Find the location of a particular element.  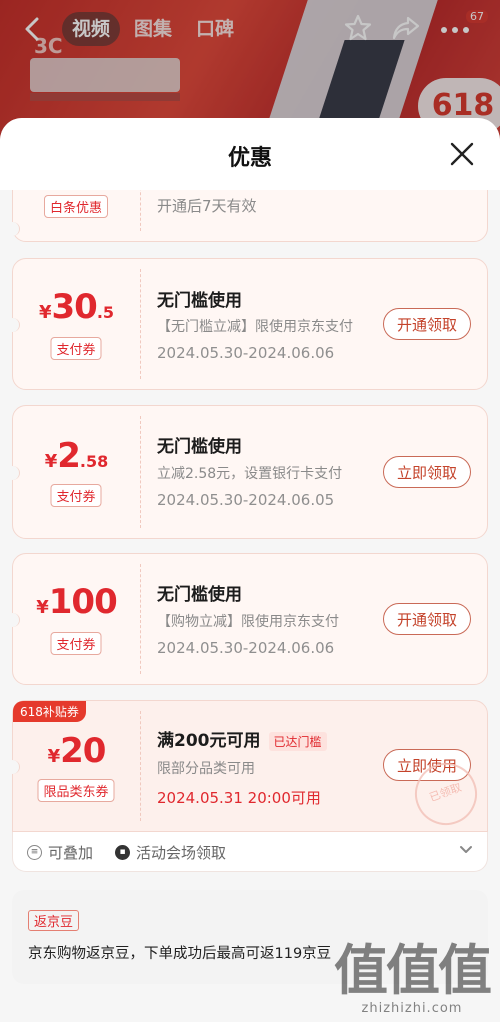

claim-button: 立即领取 is located at coordinates (427, 472).